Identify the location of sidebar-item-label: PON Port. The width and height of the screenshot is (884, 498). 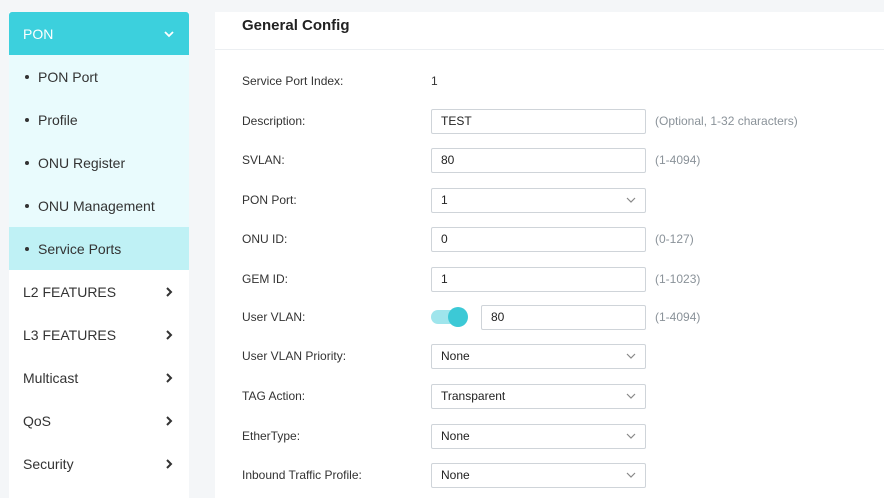
(68, 76).